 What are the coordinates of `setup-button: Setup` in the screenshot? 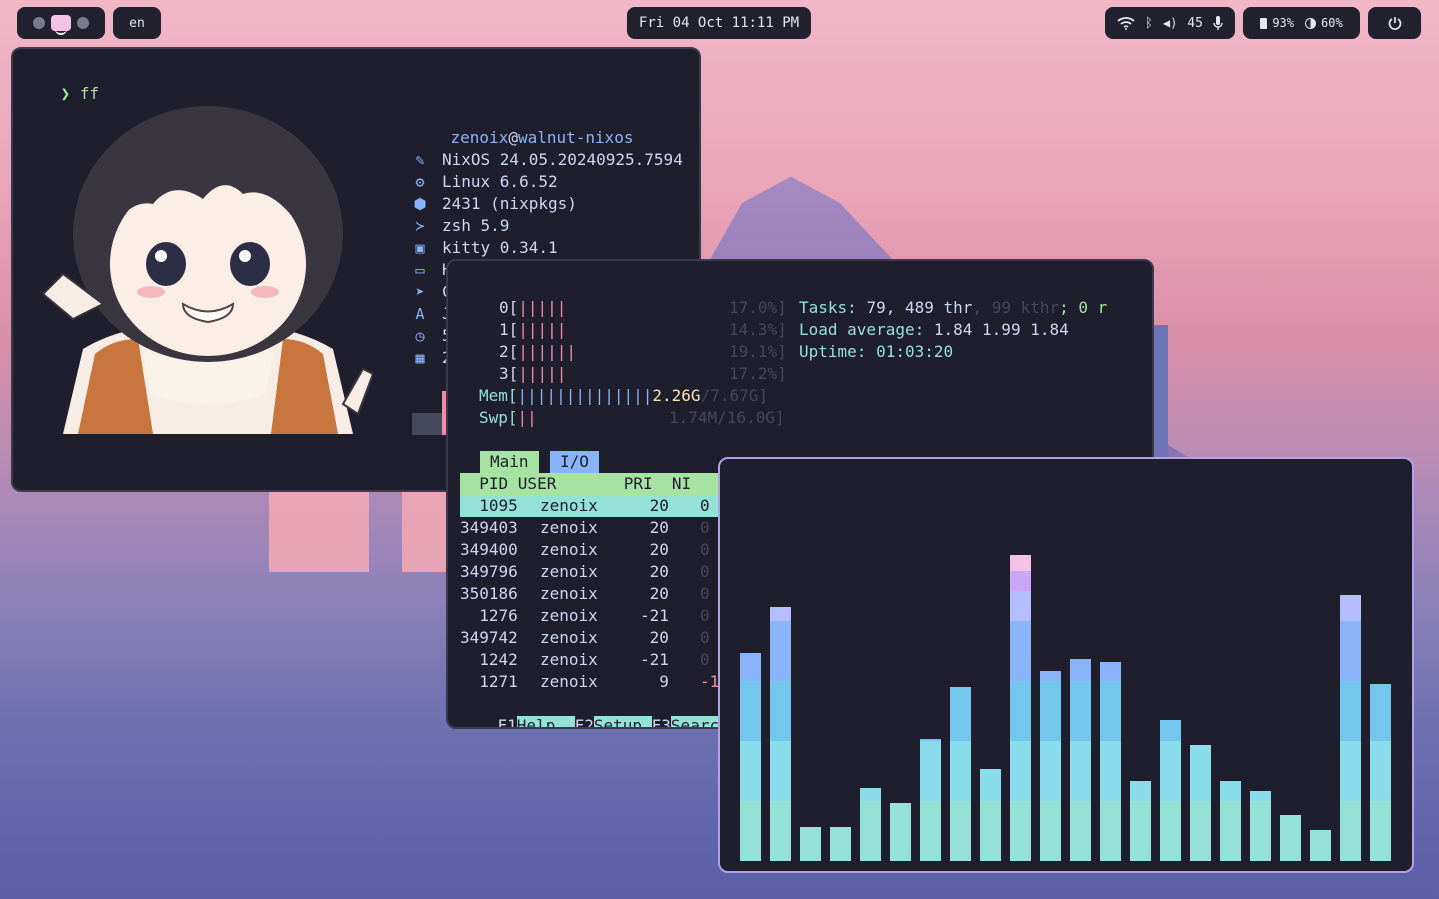 It's located at (622, 721).